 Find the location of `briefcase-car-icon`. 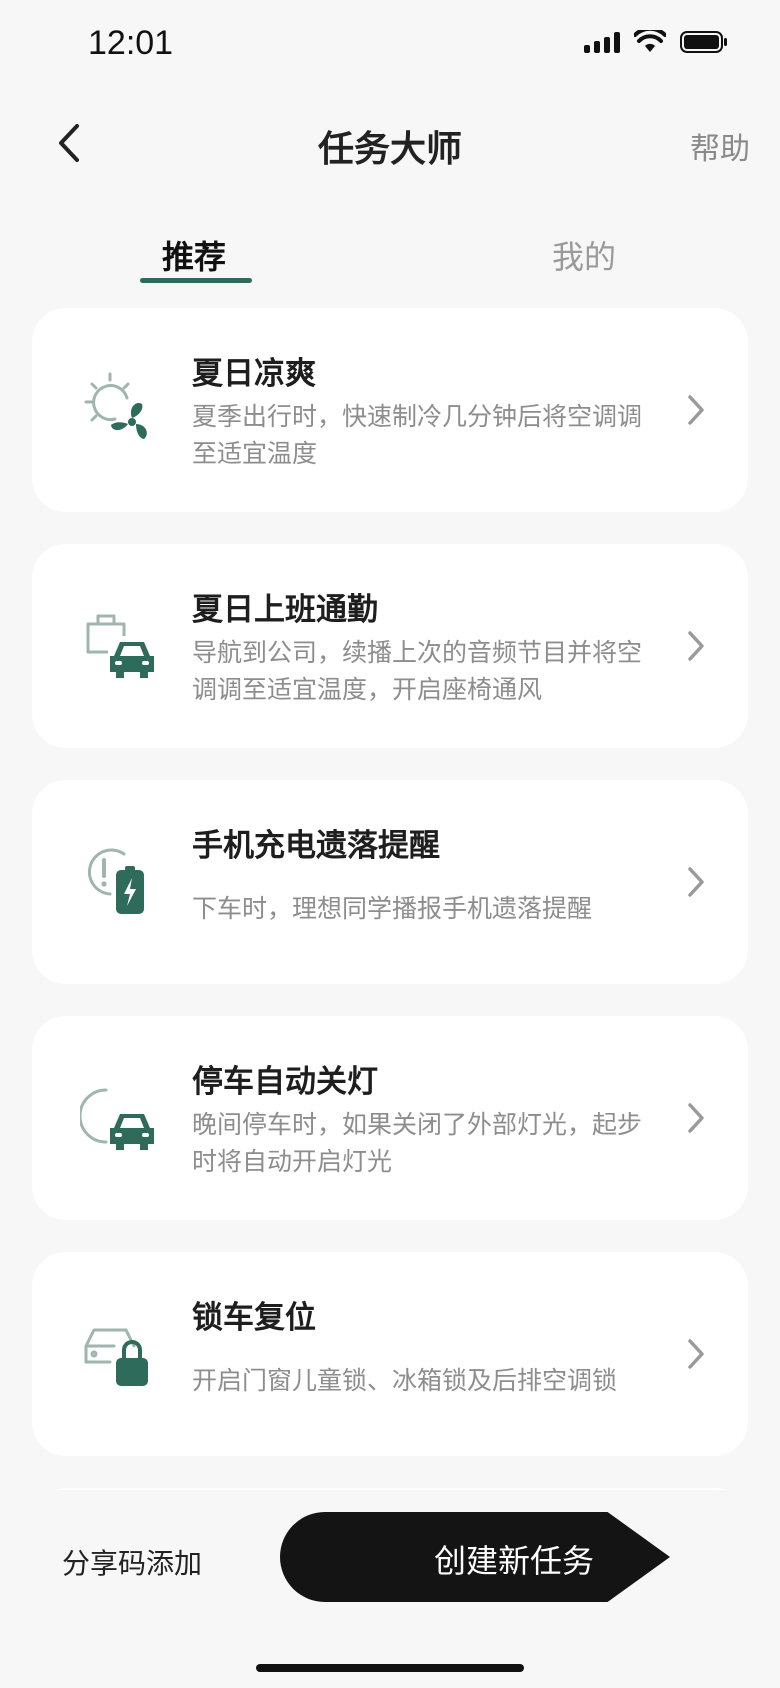

briefcase-car-icon is located at coordinates (120, 646).